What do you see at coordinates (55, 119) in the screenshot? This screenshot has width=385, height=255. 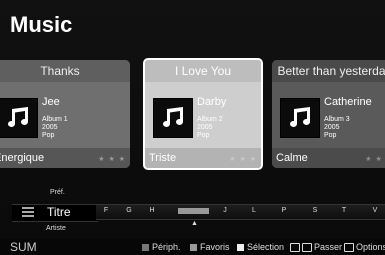 I see `track-album: Album 1` at bounding box center [55, 119].